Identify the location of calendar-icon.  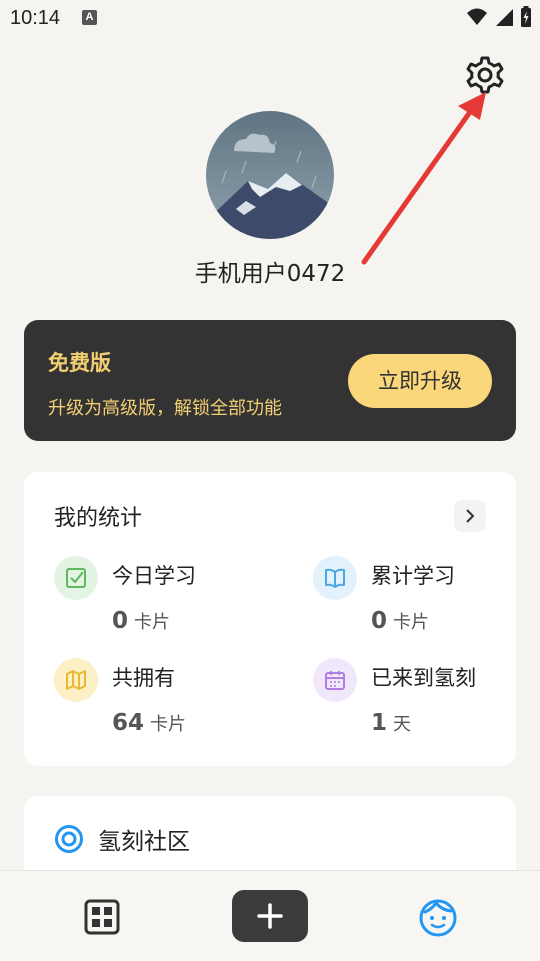
(335, 680).